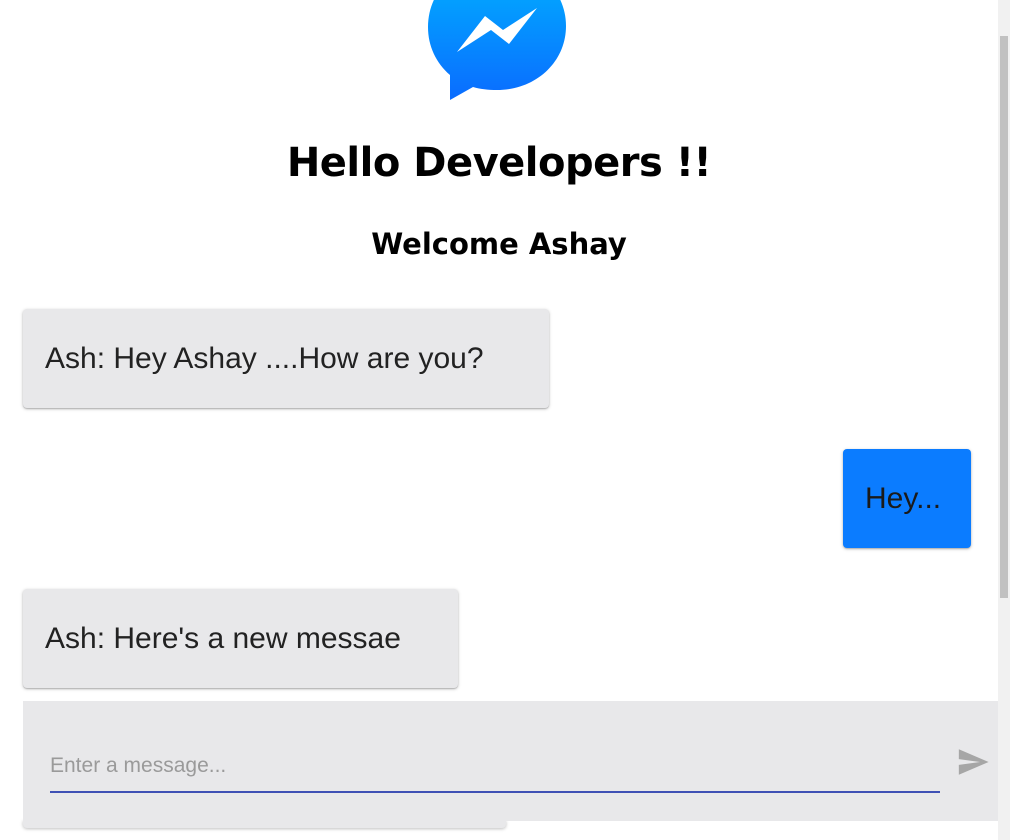 This screenshot has height=840, width=1010. Describe the element at coordinates (223, 638) in the screenshot. I see `message-text: Ash: Here's a new messae` at that location.